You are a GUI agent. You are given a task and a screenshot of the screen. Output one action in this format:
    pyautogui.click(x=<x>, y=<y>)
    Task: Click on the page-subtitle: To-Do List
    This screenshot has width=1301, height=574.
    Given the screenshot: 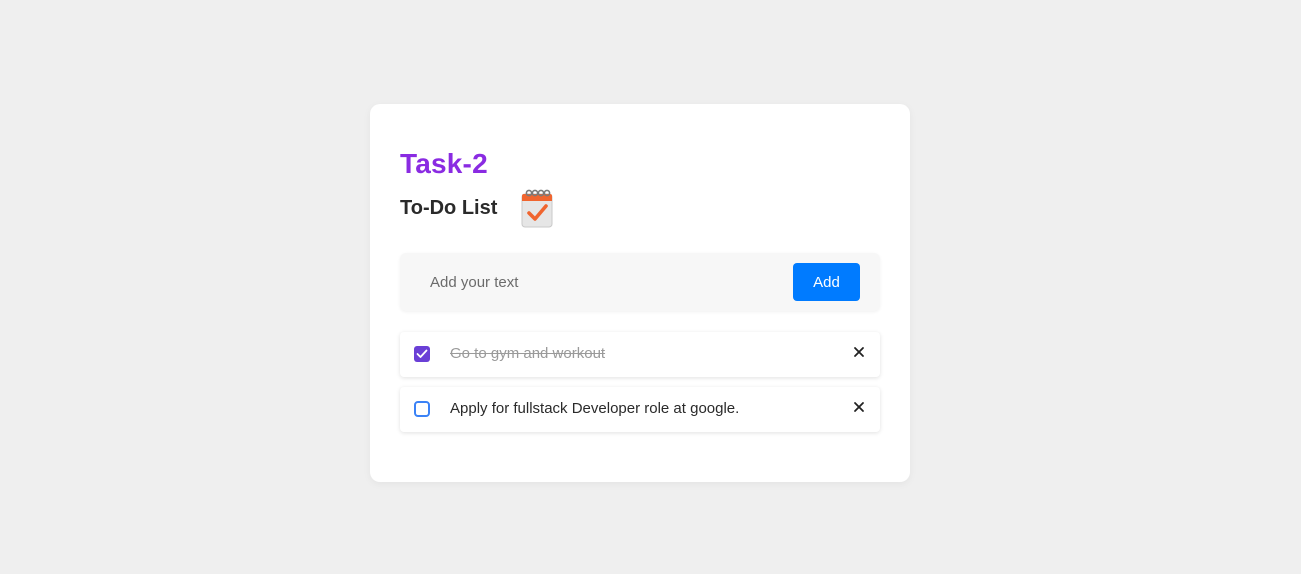 What is the action you would take?
    pyautogui.click(x=449, y=207)
    